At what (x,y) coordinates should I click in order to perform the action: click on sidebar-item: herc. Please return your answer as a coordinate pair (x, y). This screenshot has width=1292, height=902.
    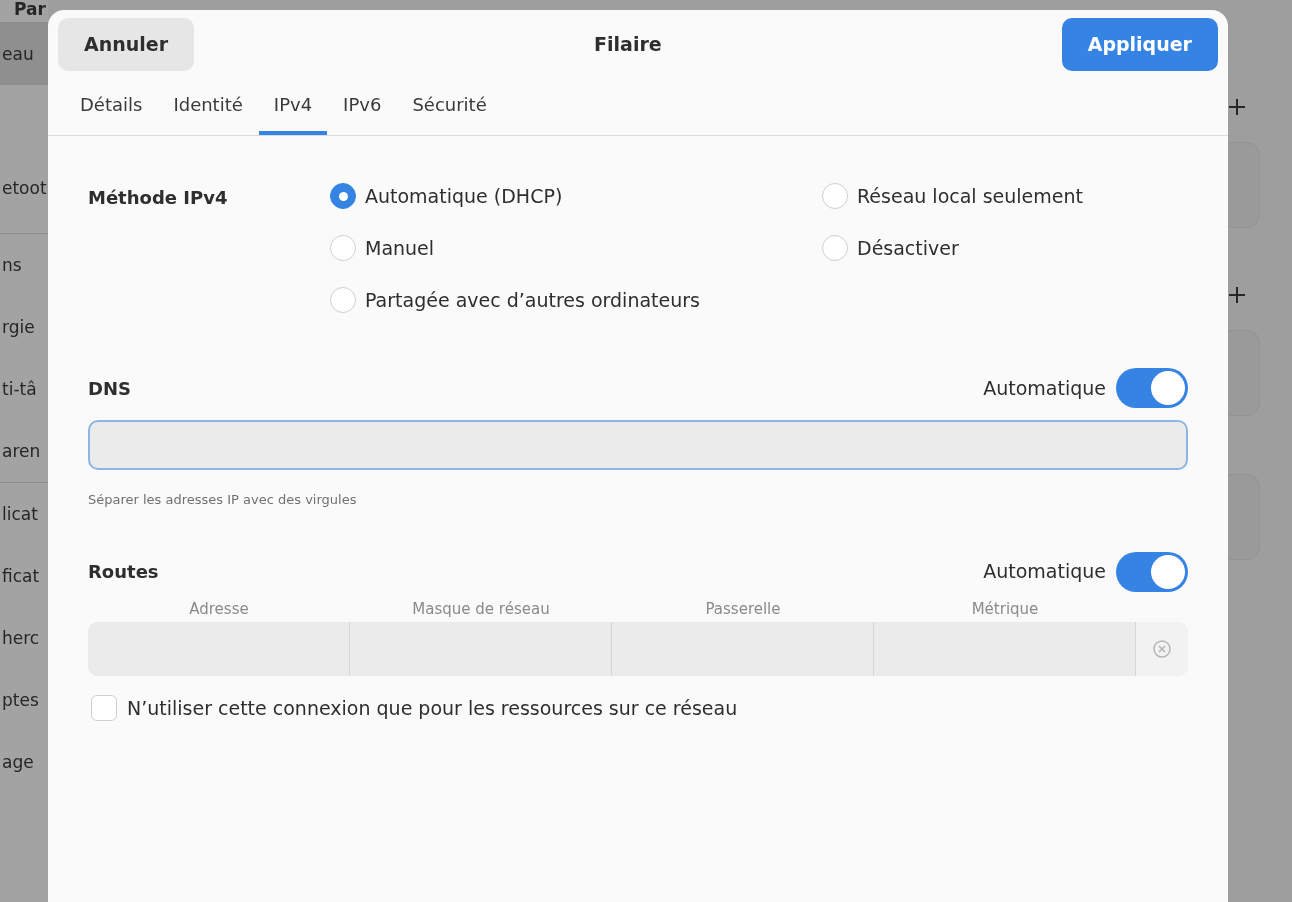
    Looking at the image, I should click on (24, 638).